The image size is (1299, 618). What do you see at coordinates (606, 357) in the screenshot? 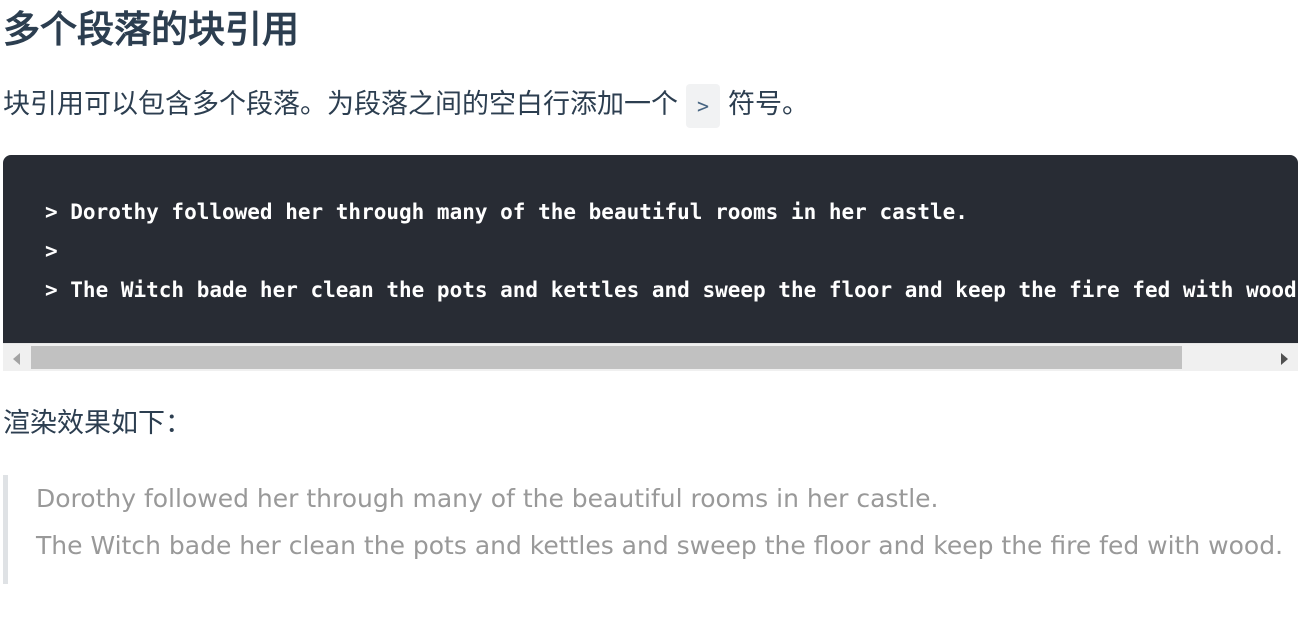
I see `scrollbar-thumb` at bounding box center [606, 357].